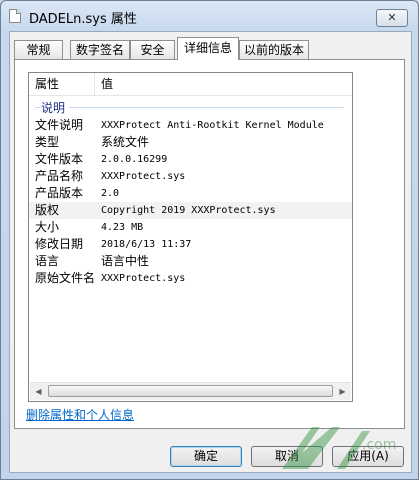 This screenshot has width=419, height=480. Describe the element at coordinates (152, 49) in the screenshot. I see `tab-security: 安全` at that location.